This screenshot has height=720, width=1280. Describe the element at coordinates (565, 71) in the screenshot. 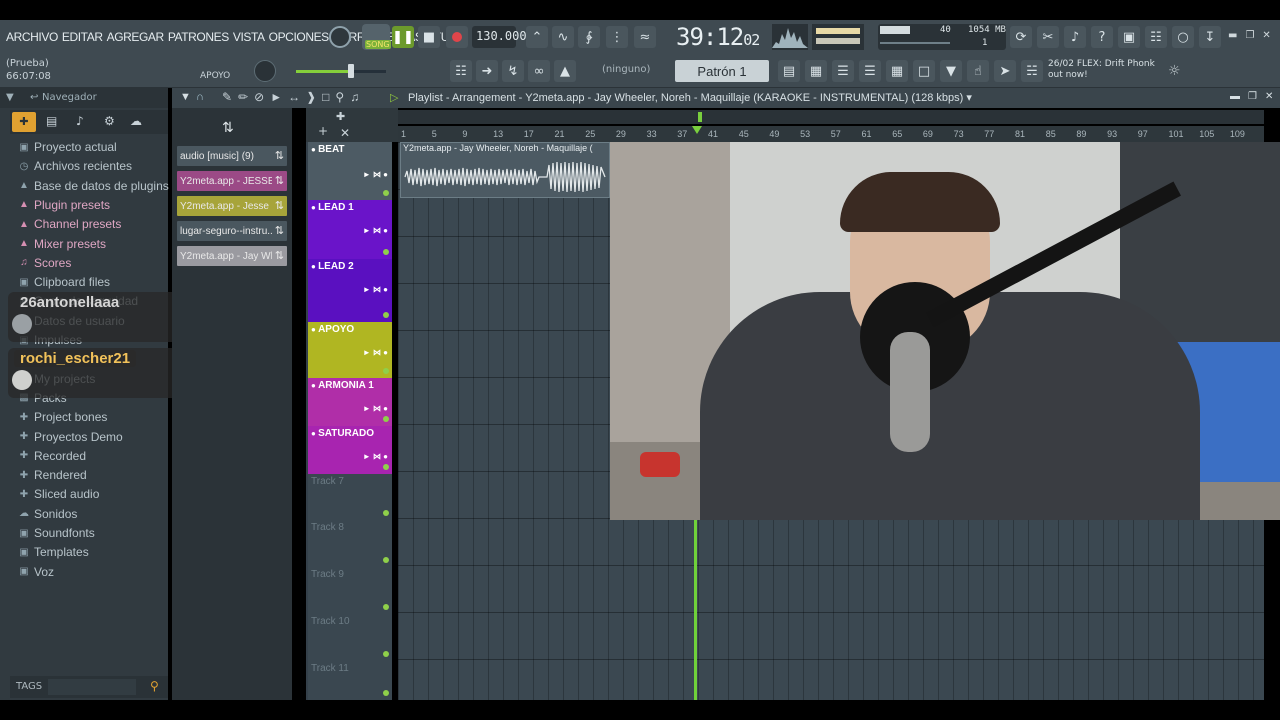

I see `stamp-icon: ▲` at that location.